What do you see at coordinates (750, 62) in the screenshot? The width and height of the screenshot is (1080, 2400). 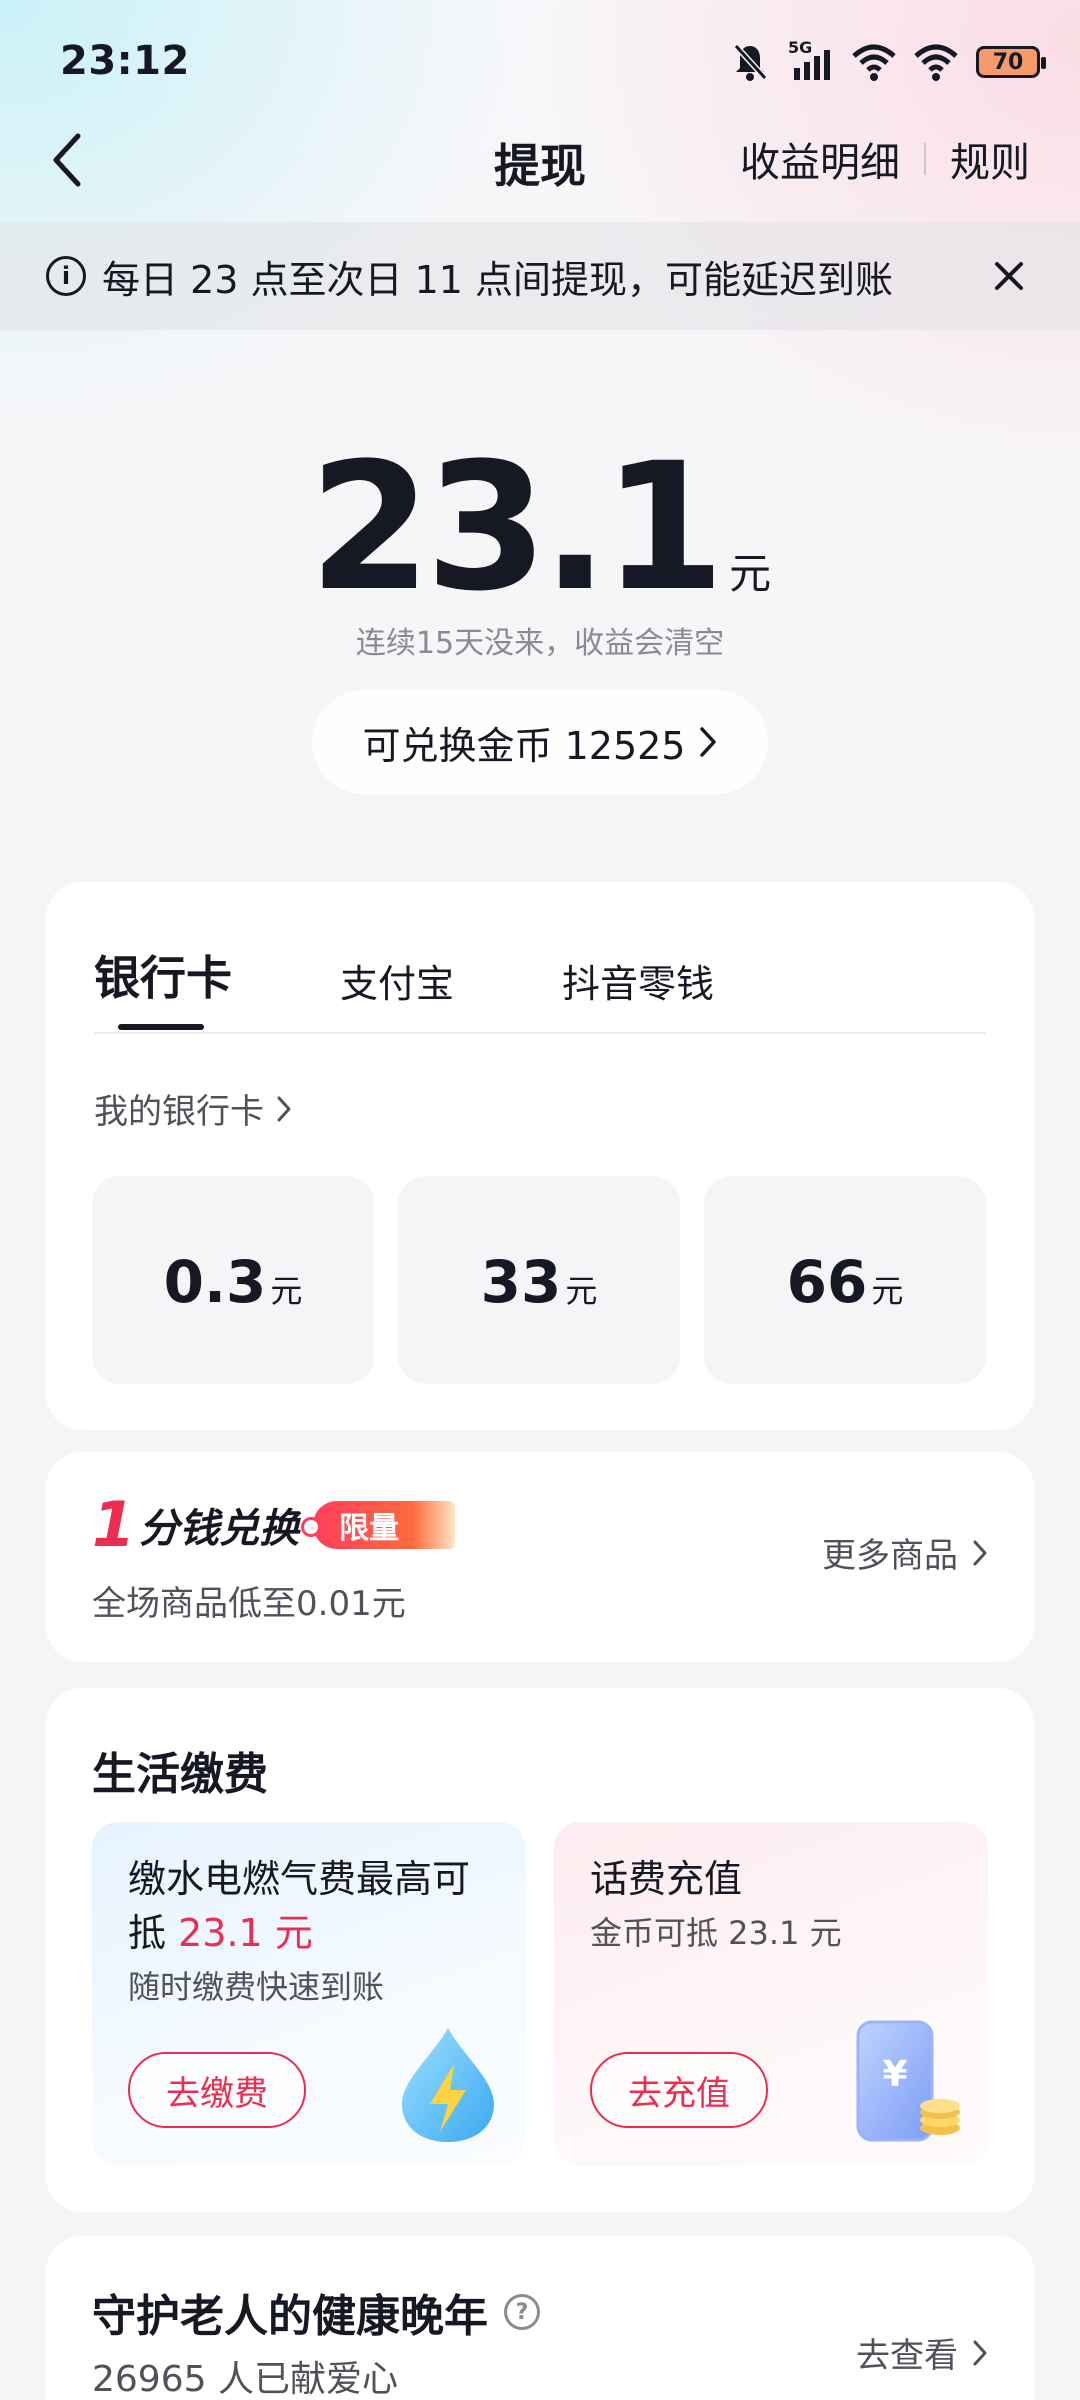 I see `mute-bell-icon` at bounding box center [750, 62].